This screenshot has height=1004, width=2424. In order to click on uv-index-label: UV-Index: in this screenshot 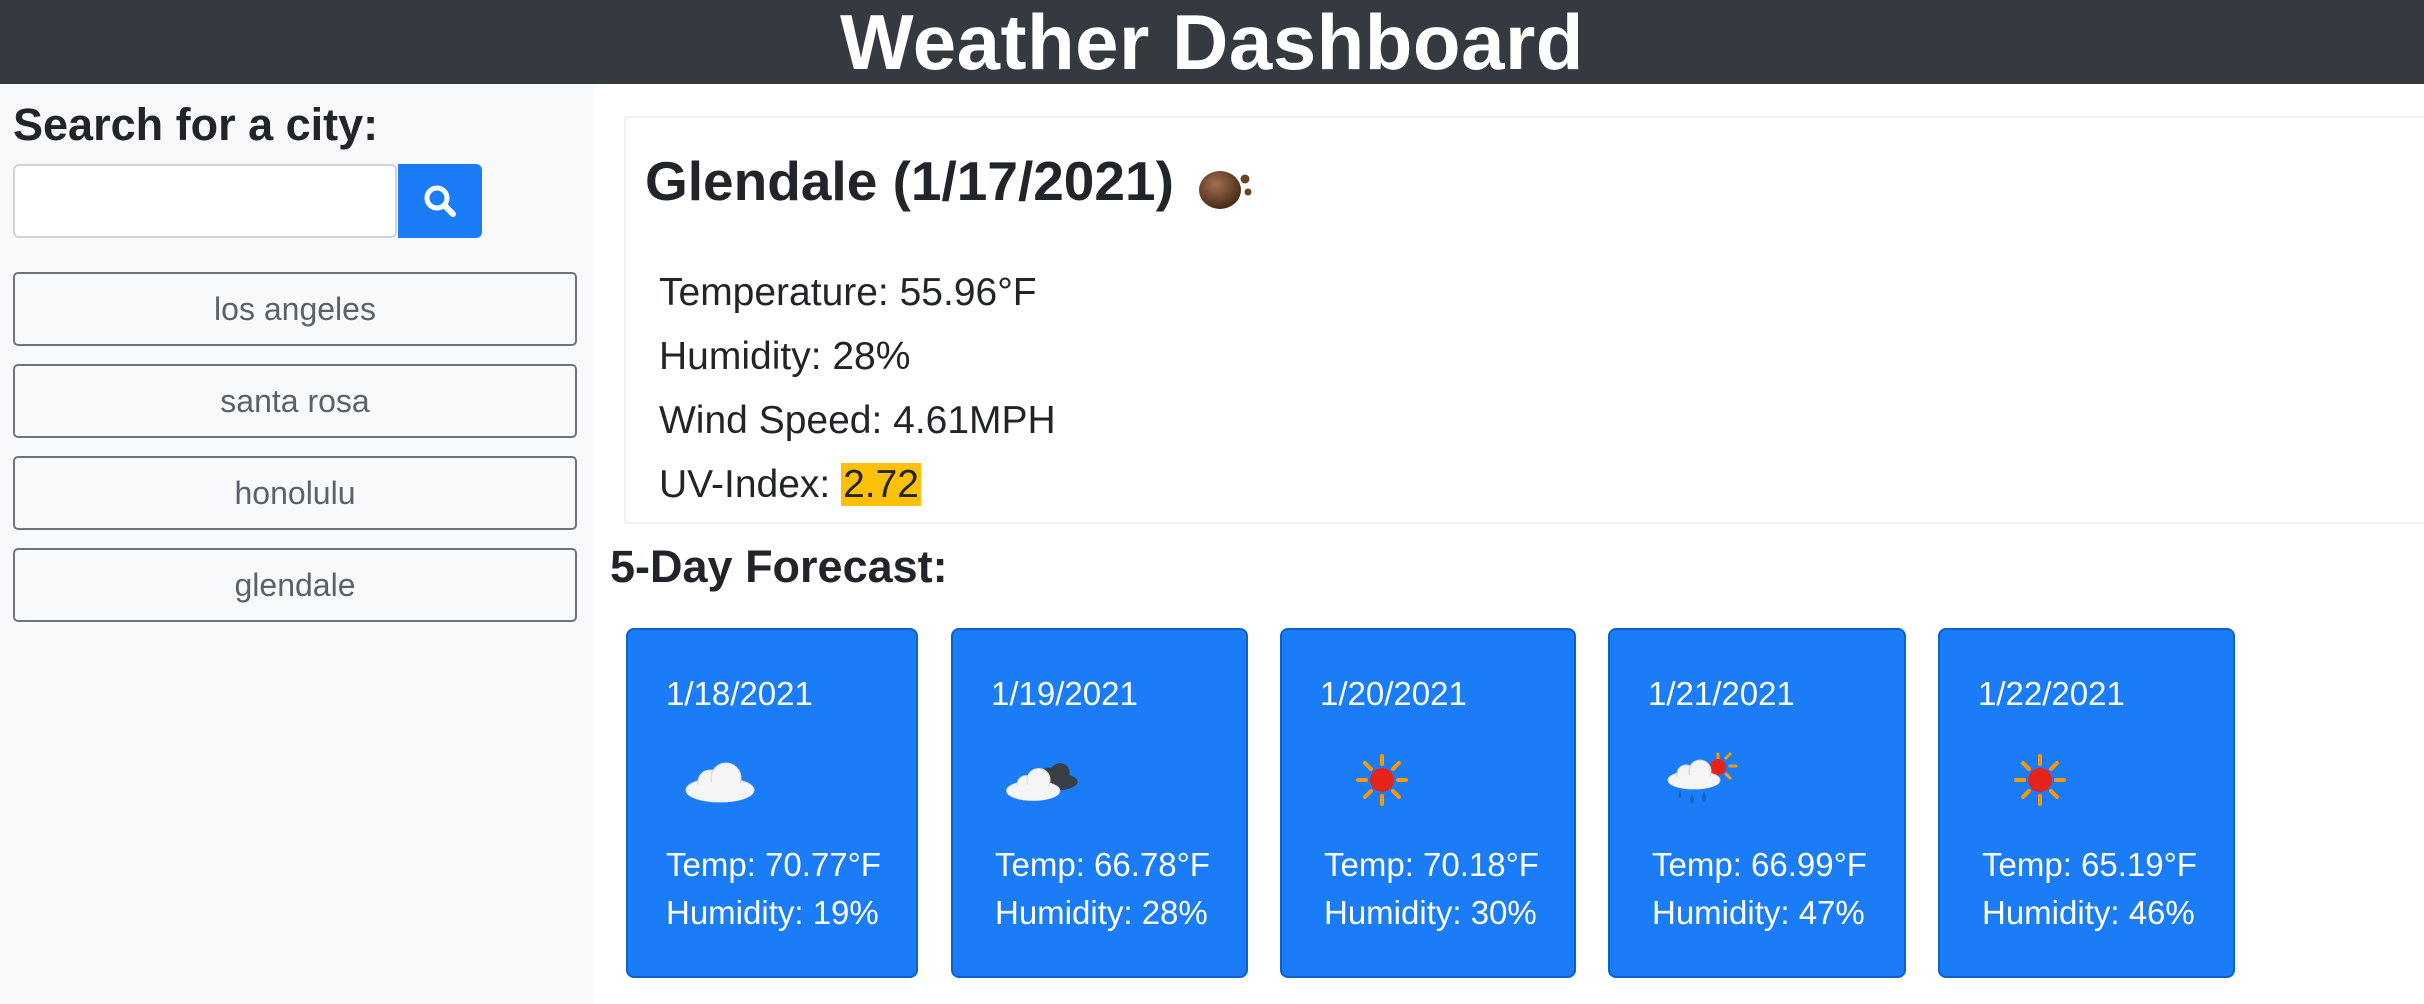, I will do `click(750, 484)`.